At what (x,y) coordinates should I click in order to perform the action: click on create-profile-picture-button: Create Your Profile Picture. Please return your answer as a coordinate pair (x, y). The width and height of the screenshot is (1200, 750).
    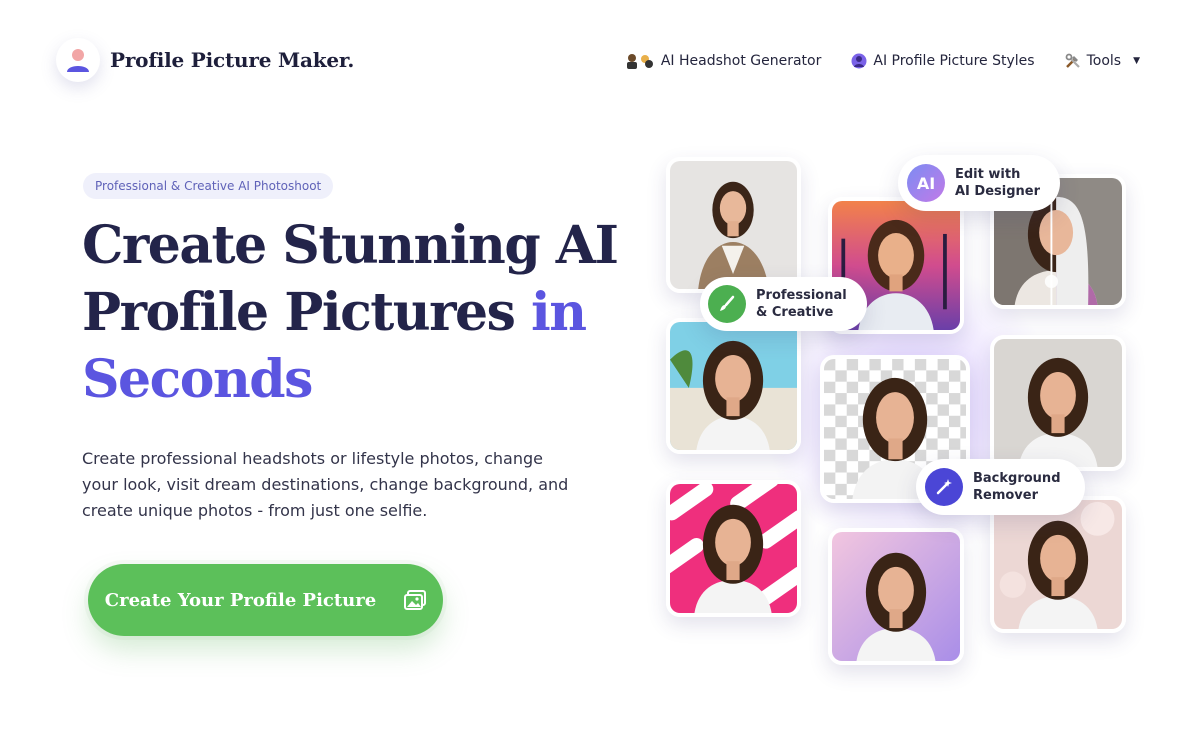
    Looking at the image, I should click on (265, 600).